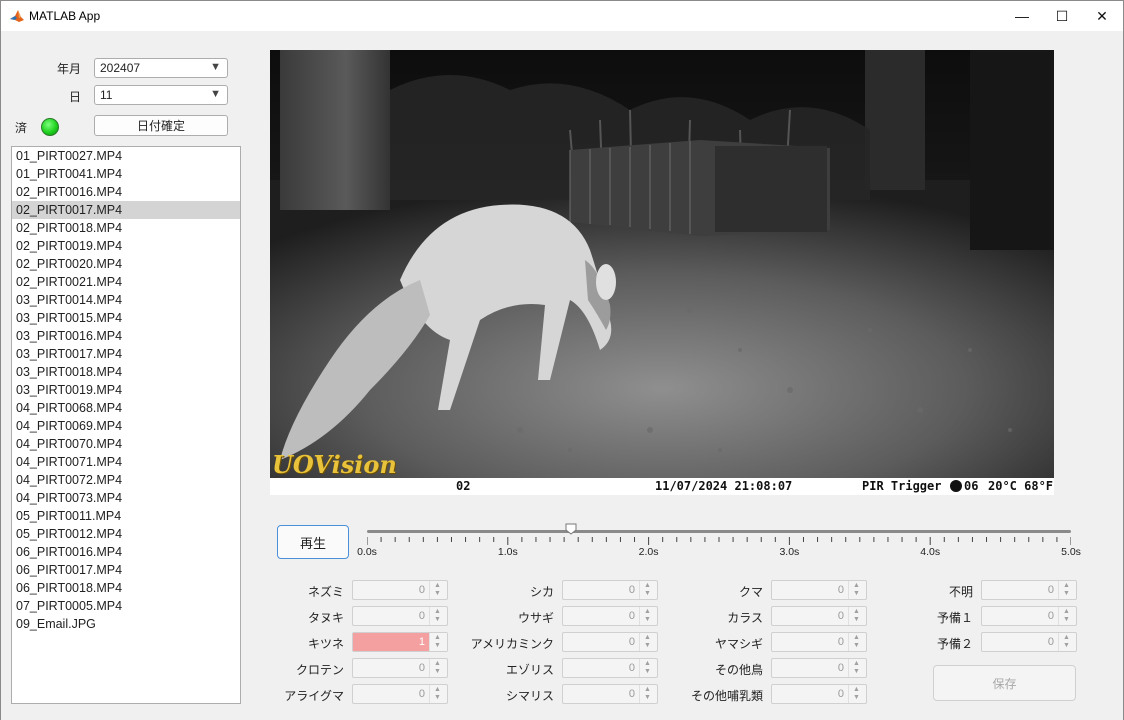 This screenshot has width=1124, height=720. I want to click on day-dropdown: 11 ▼, so click(161, 95).